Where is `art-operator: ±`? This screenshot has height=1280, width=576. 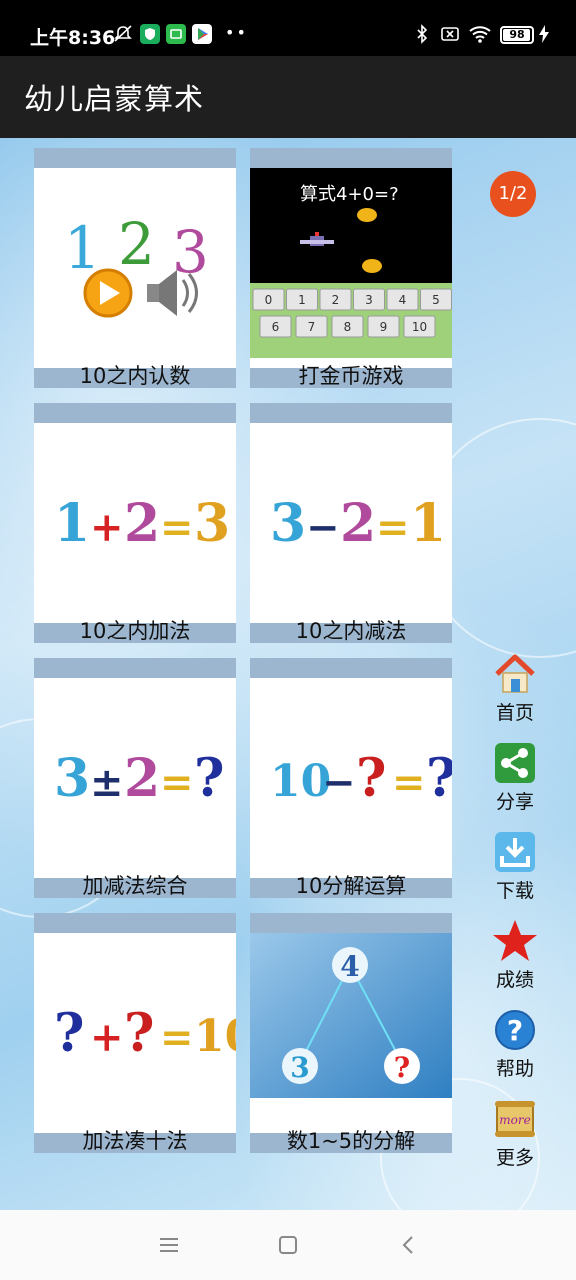 art-operator: ± is located at coordinates (107, 782).